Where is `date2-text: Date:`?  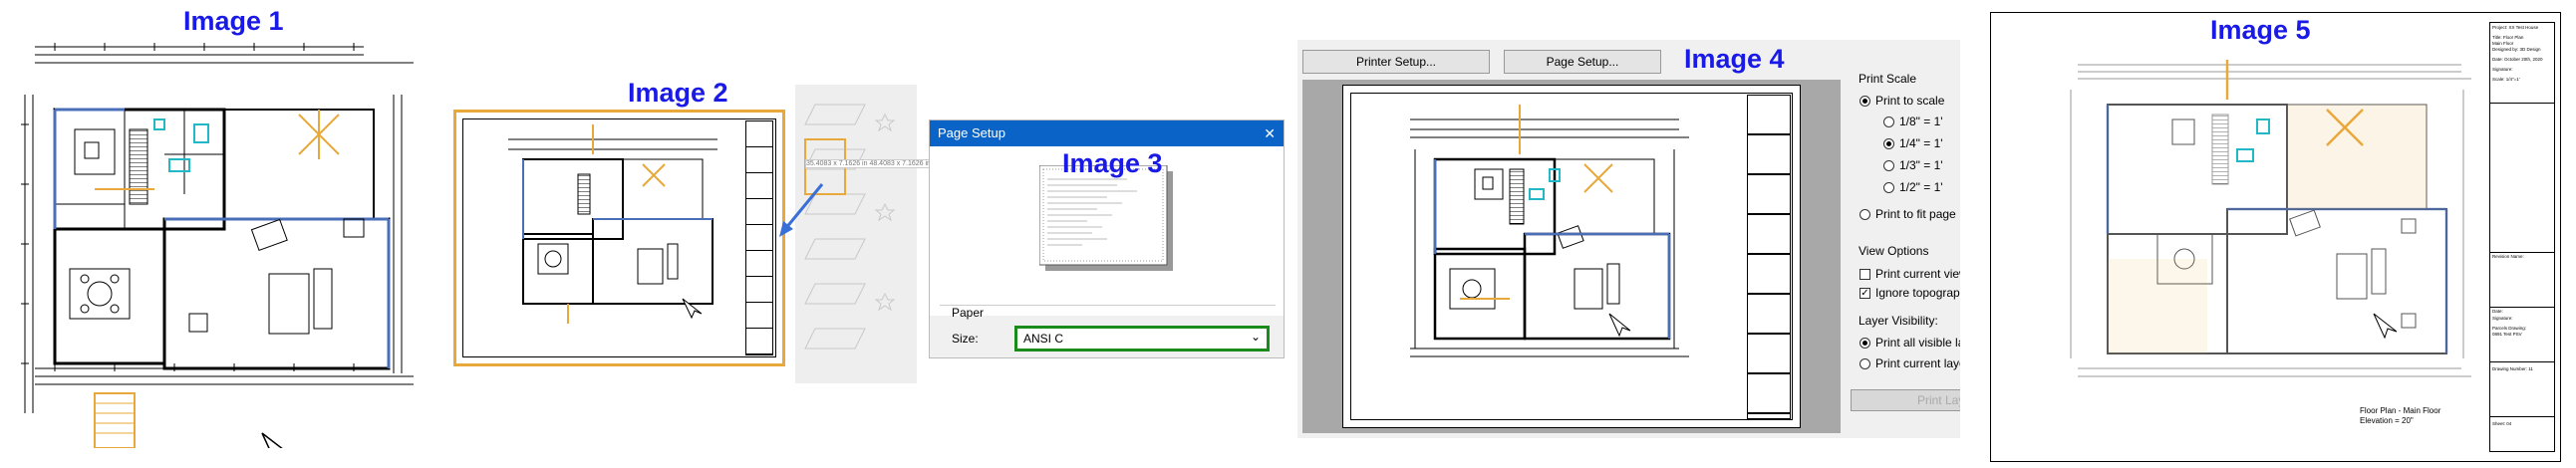 date2-text: Date: is located at coordinates (2497, 311).